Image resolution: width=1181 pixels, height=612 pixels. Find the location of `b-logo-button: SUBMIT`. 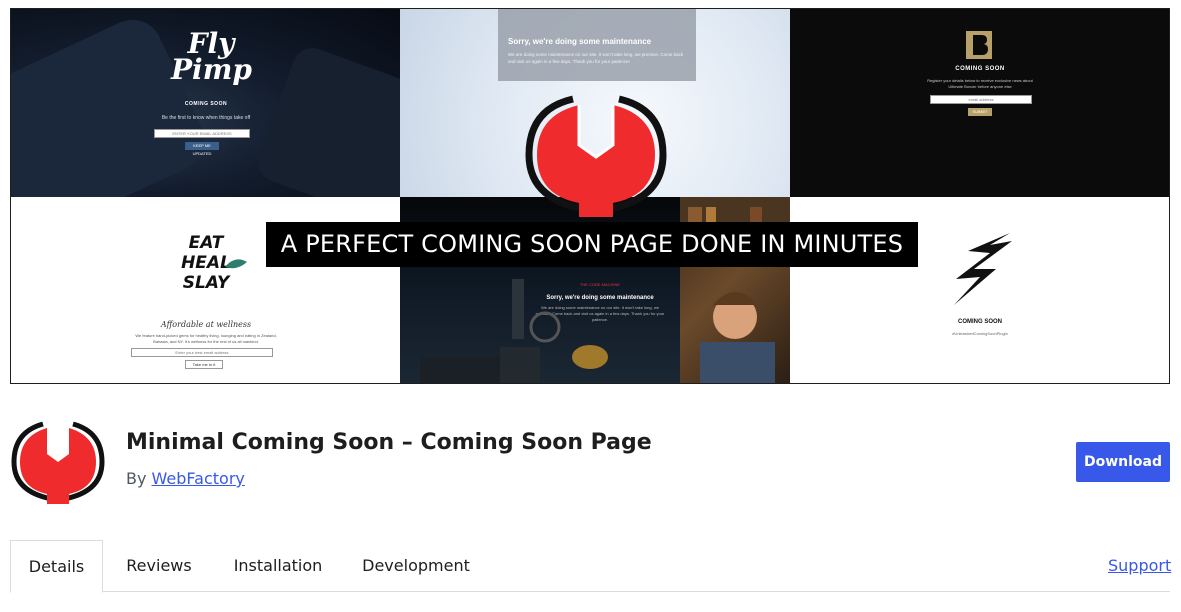

b-logo-button: SUBMIT is located at coordinates (980, 112).